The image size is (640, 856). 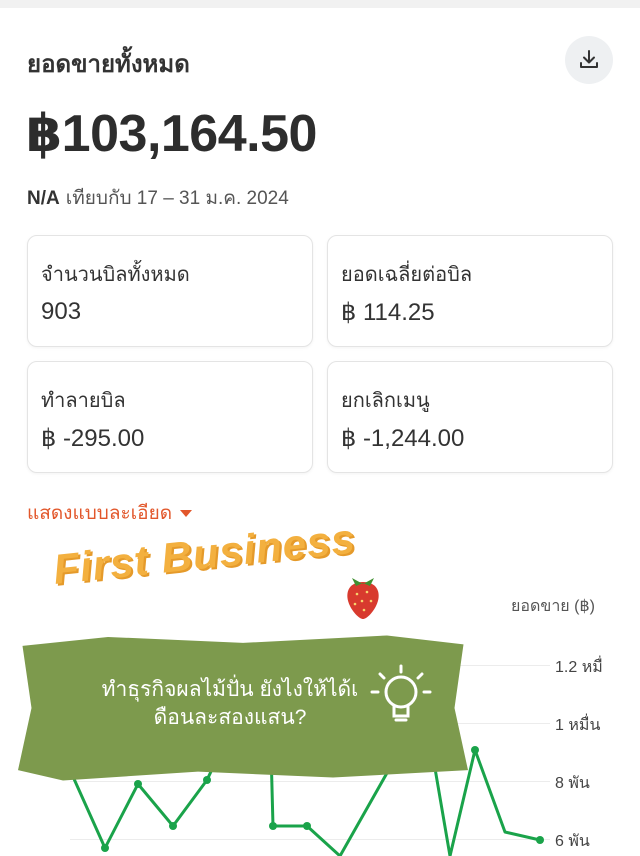 I want to click on y-tick-label: 6 พัน, so click(x=572, y=841).